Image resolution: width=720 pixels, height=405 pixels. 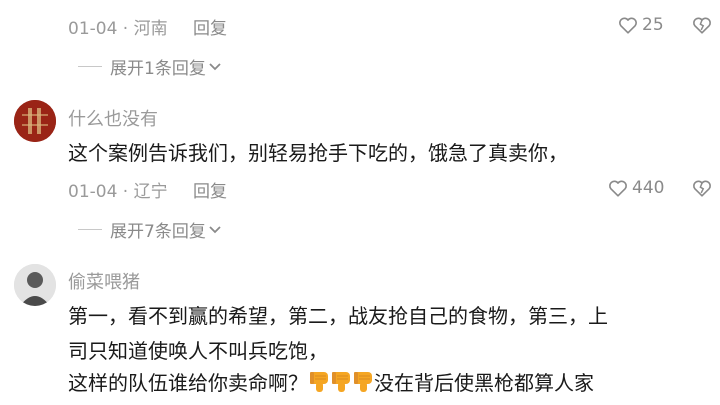 I want to click on comment-text-segment: 这样的队伍谁给你卖命啊？, so click(x=188, y=383).